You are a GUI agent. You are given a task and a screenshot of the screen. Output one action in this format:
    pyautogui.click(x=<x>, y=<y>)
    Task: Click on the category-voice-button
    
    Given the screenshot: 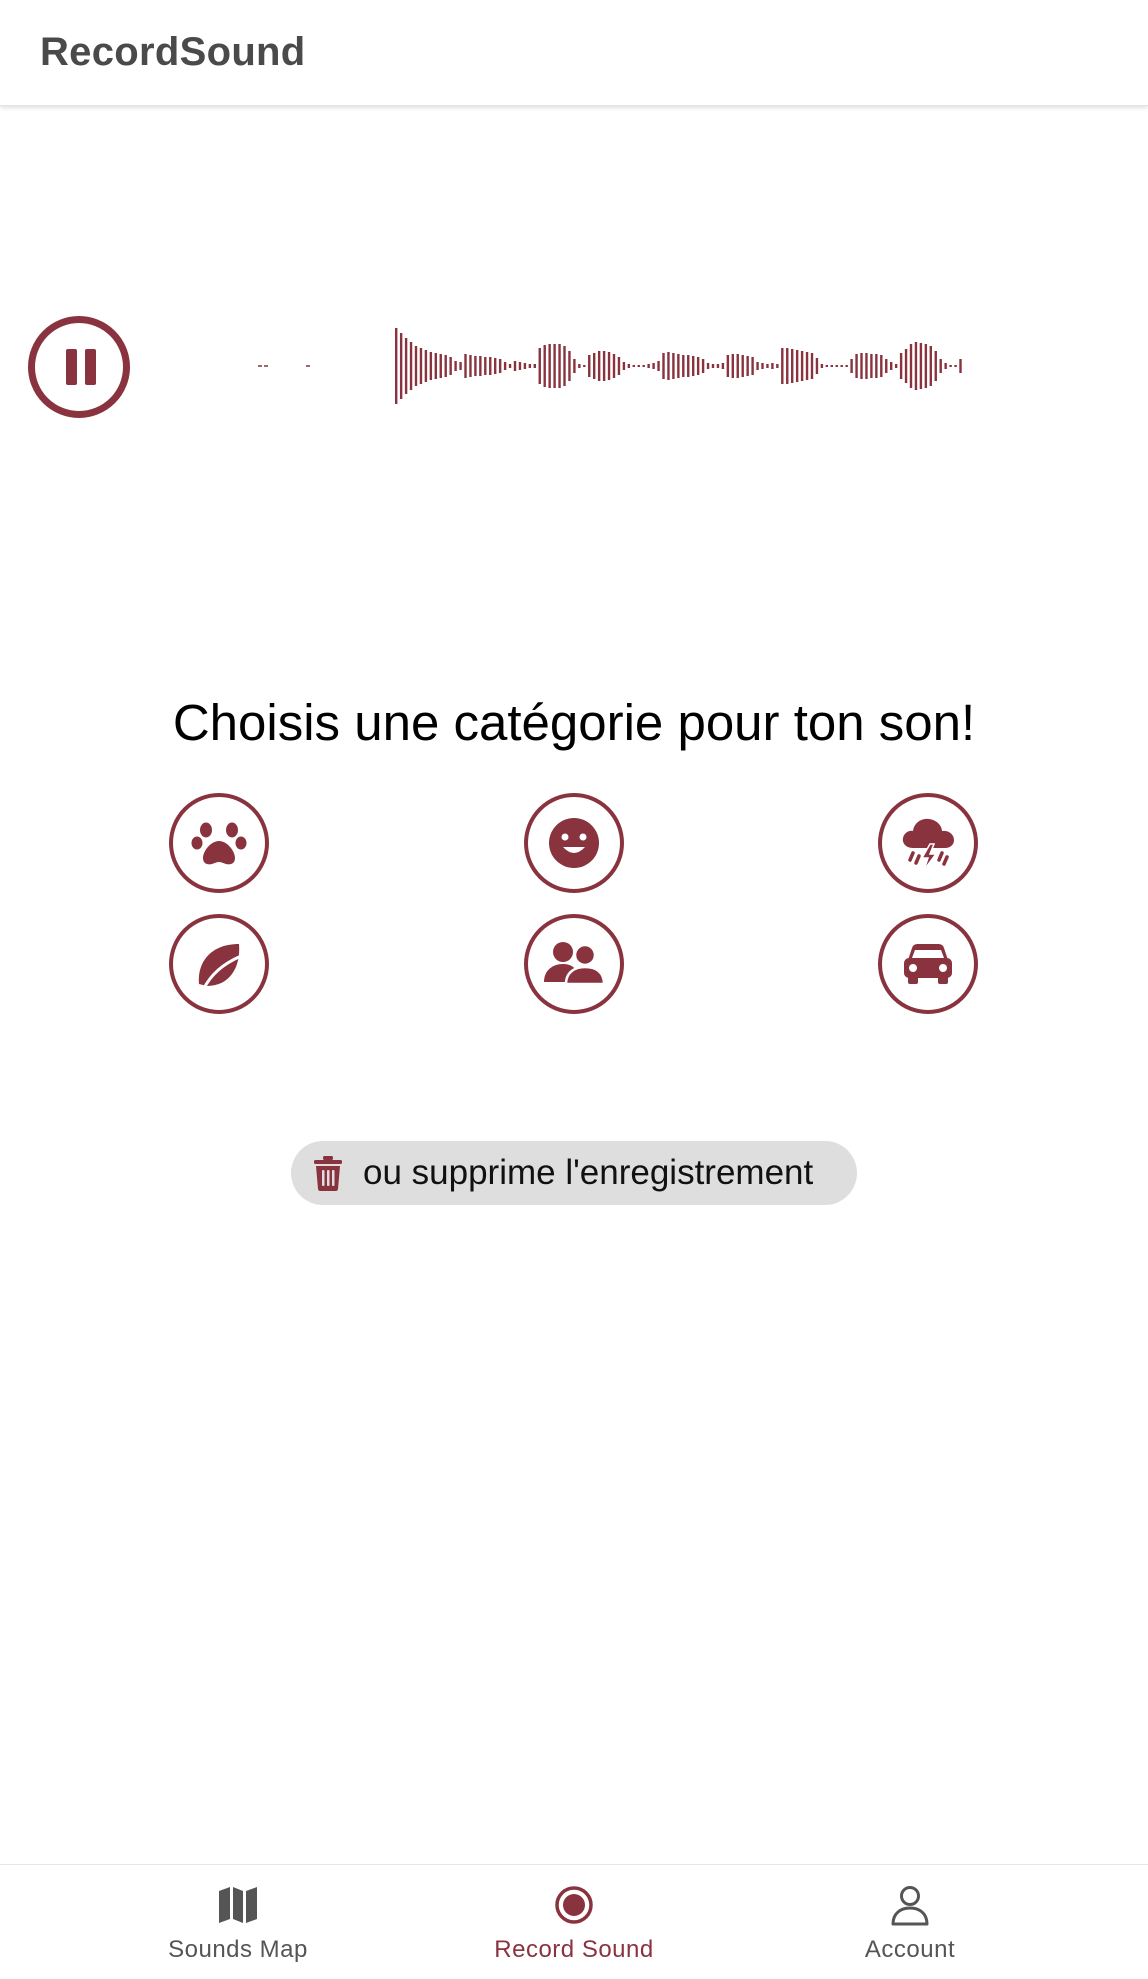 What is the action you would take?
    pyautogui.click(x=574, y=843)
    